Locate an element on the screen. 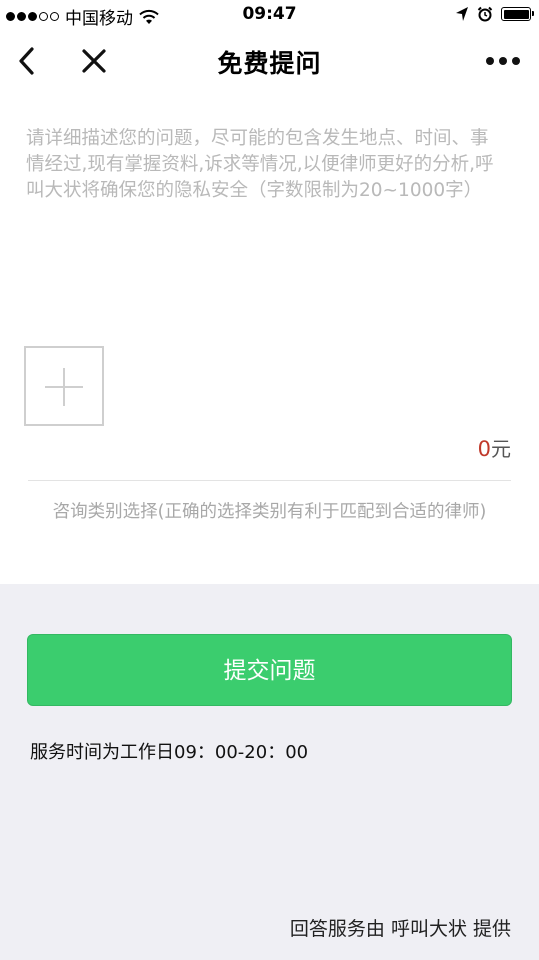 The width and height of the screenshot is (539, 960). battery-icon is located at coordinates (517, 14).